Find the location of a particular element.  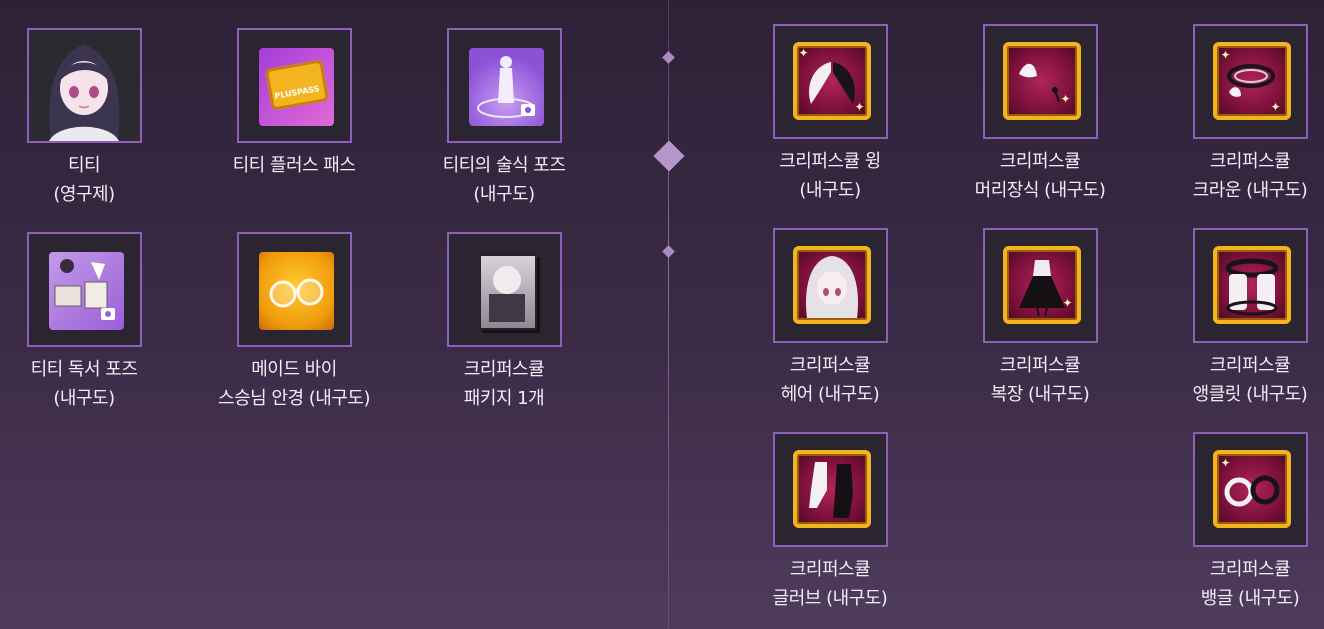

item-label: 메이드 바이 스승님 안경 (내구도) is located at coordinates (294, 384).